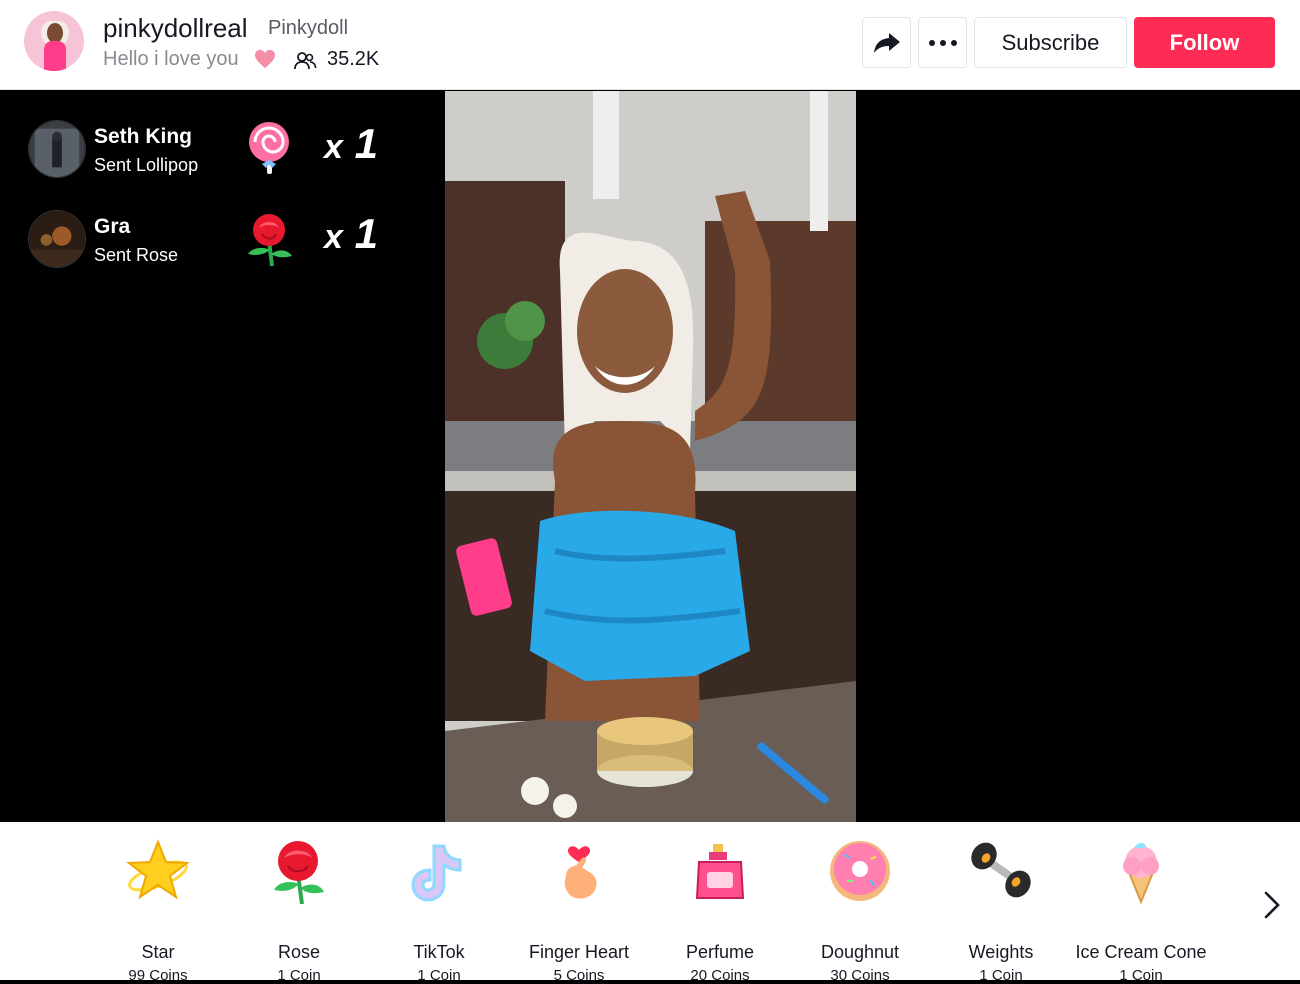  Describe the element at coordinates (1050, 42) in the screenshot. I see `subscribe-button: Subscribe` at that location.